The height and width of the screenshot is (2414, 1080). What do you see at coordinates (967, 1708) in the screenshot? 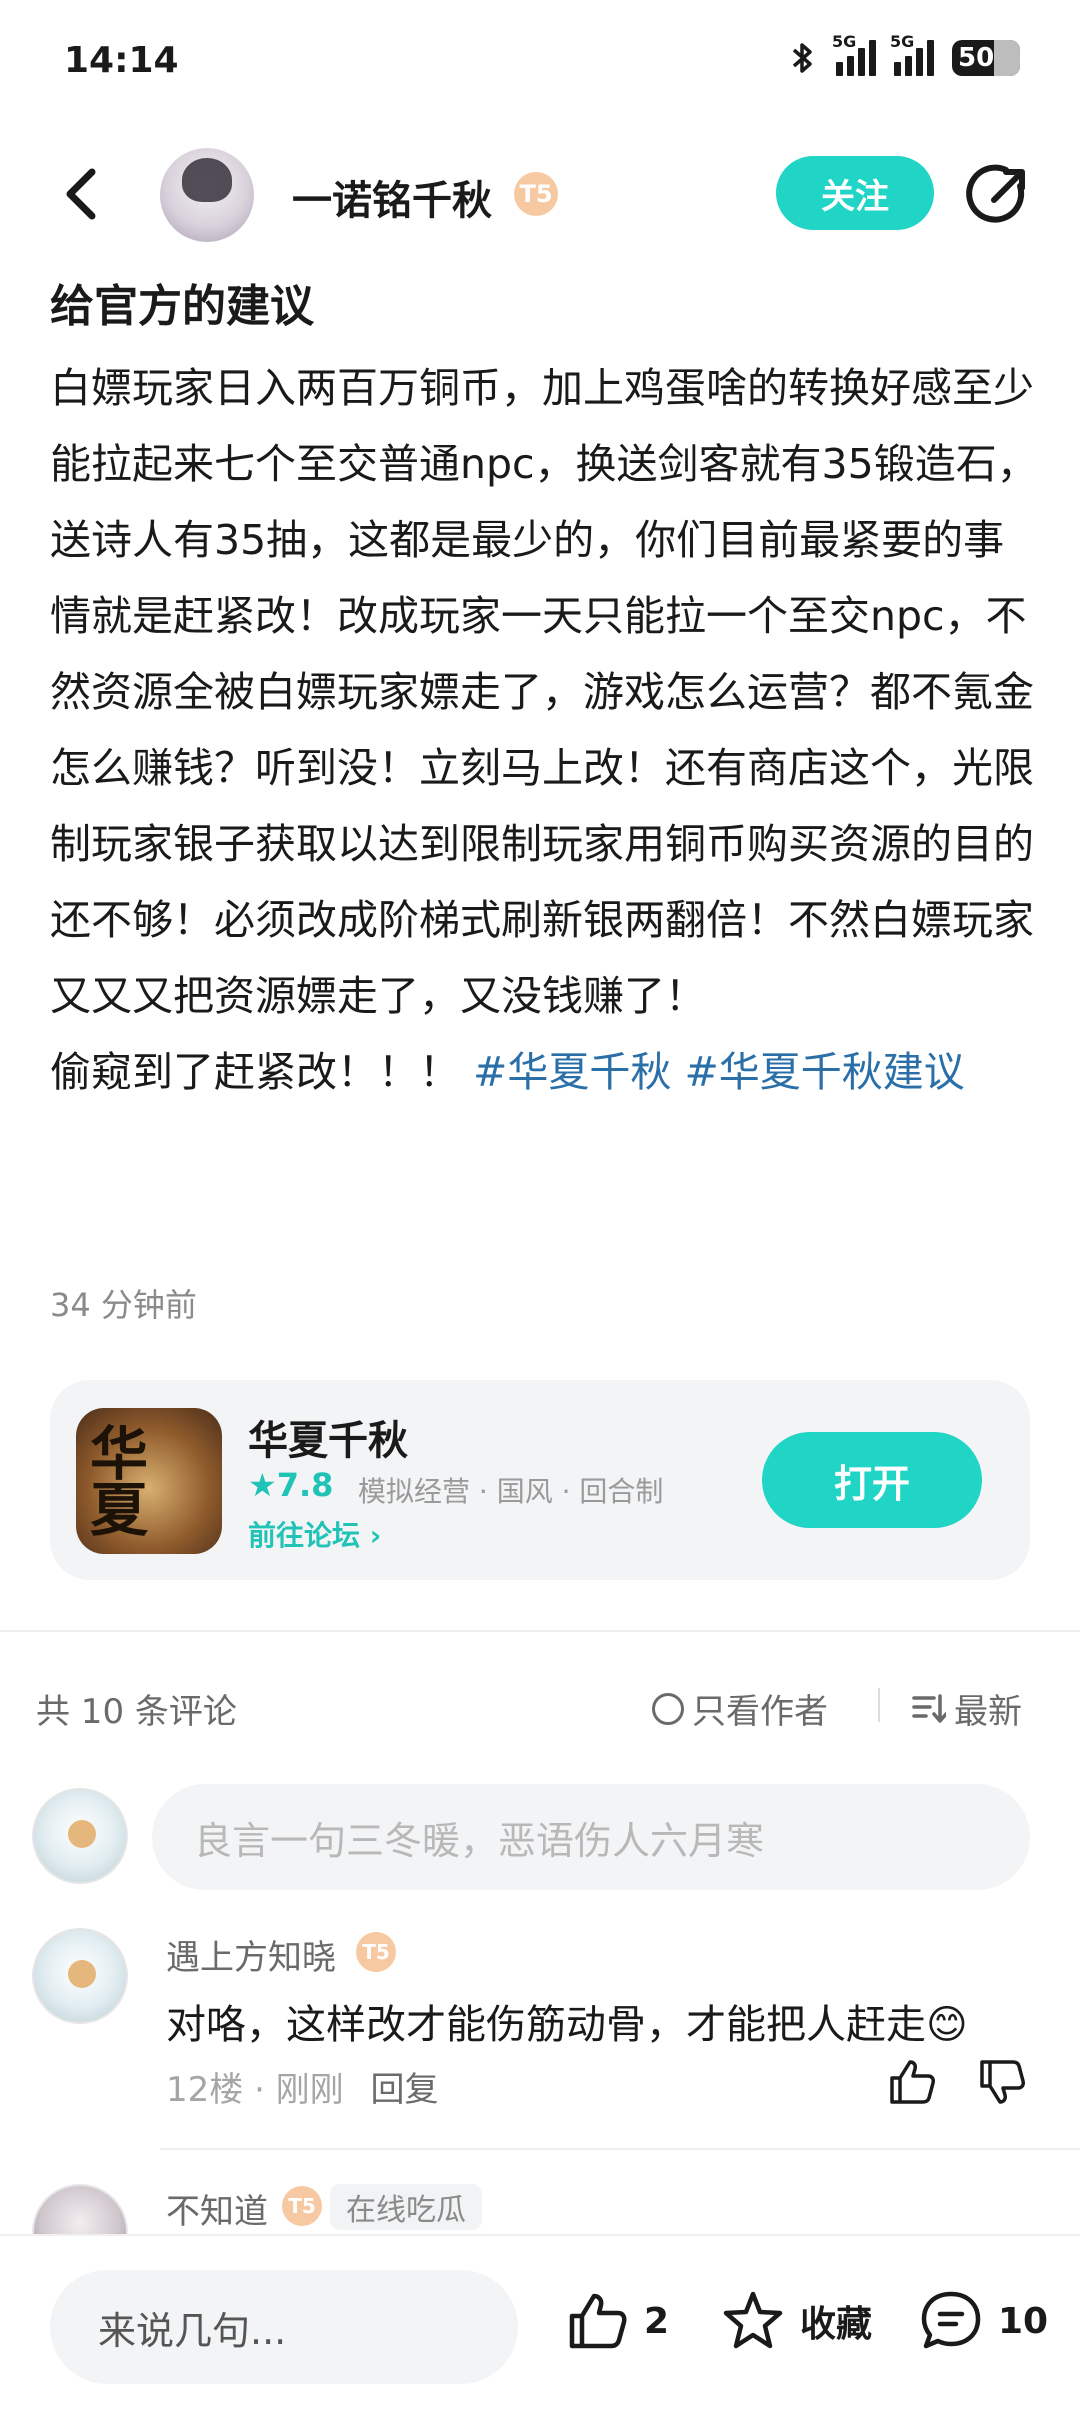
I see `sort-button: 最新` at bounding box center [967, 1708].